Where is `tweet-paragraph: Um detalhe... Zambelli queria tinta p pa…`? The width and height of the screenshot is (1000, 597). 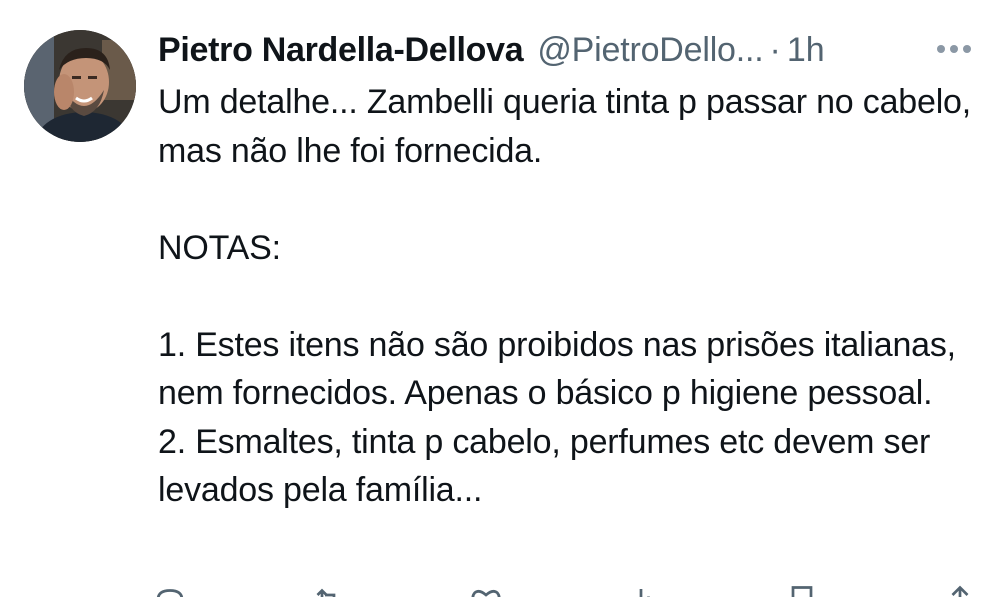
tweet-paragraph: Um detalhe... Zambelli queria tinta p pa… is located at coordinates (565, 126).